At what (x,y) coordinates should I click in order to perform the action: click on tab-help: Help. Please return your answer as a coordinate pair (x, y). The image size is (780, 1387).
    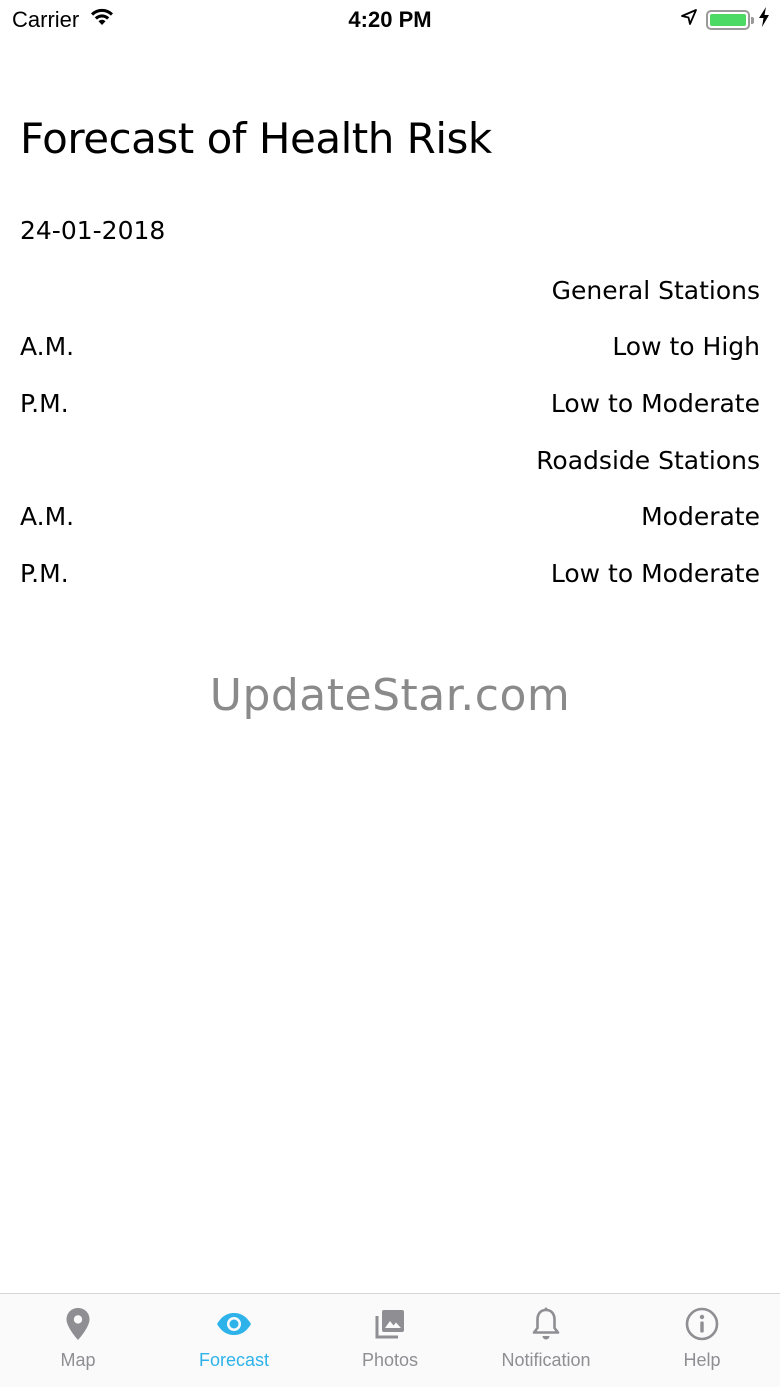
    Looking at the image, I should click on (702, 1340).